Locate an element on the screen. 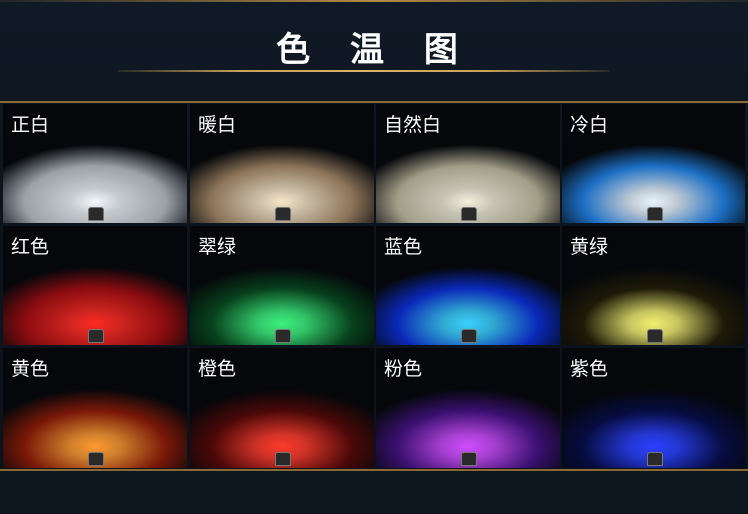 Image resolution: width=748 pixels, height=514 pixels. top-gold-line is located at coordinates (374, 1).